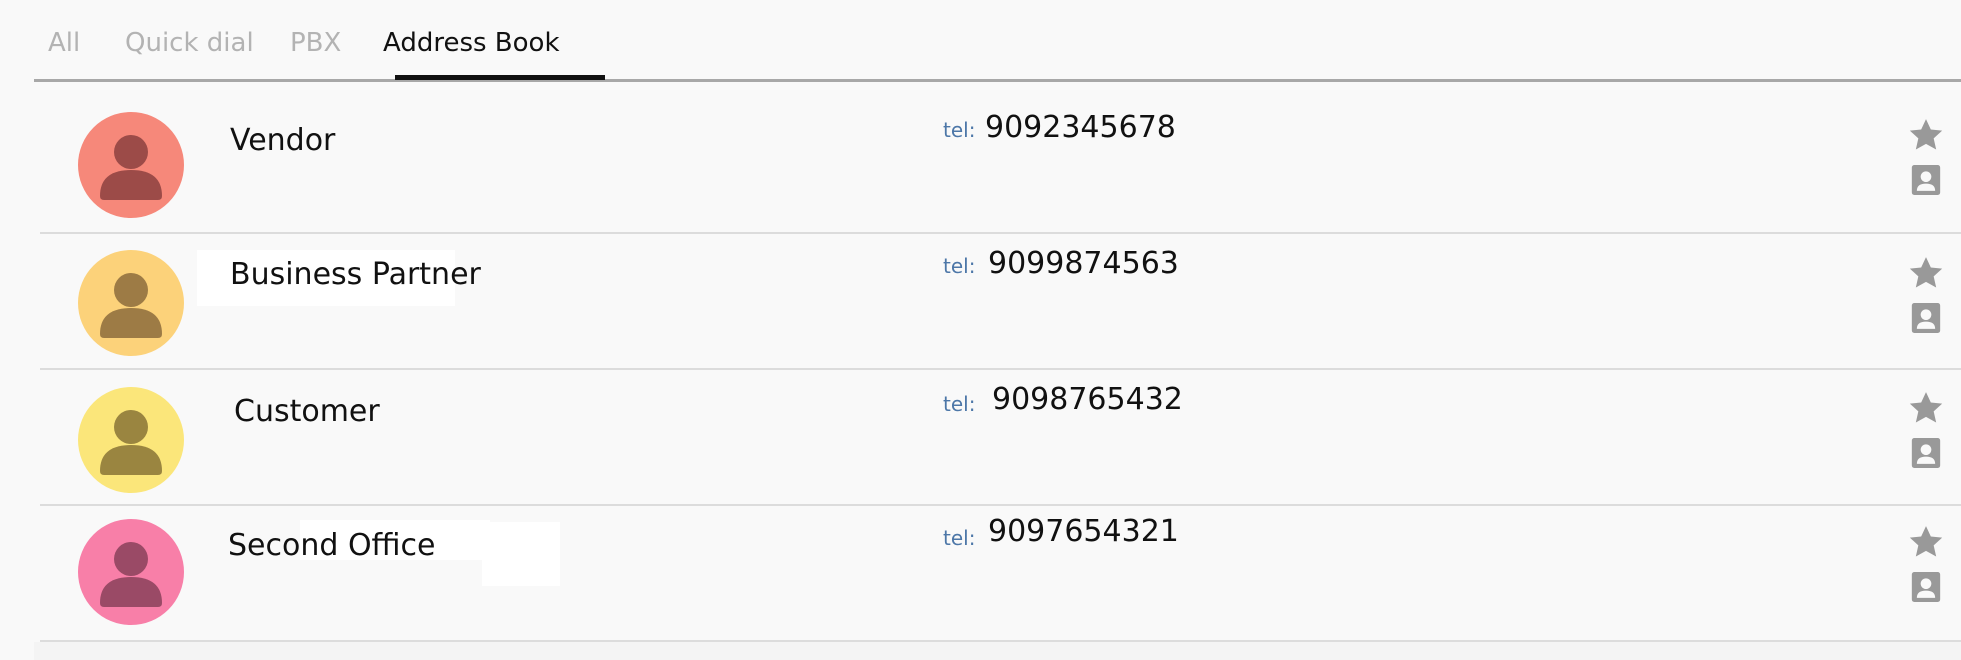 This screenshot has height=660, width=1961. I want to click on phone-number: 9098765432, so click(1087, 399).